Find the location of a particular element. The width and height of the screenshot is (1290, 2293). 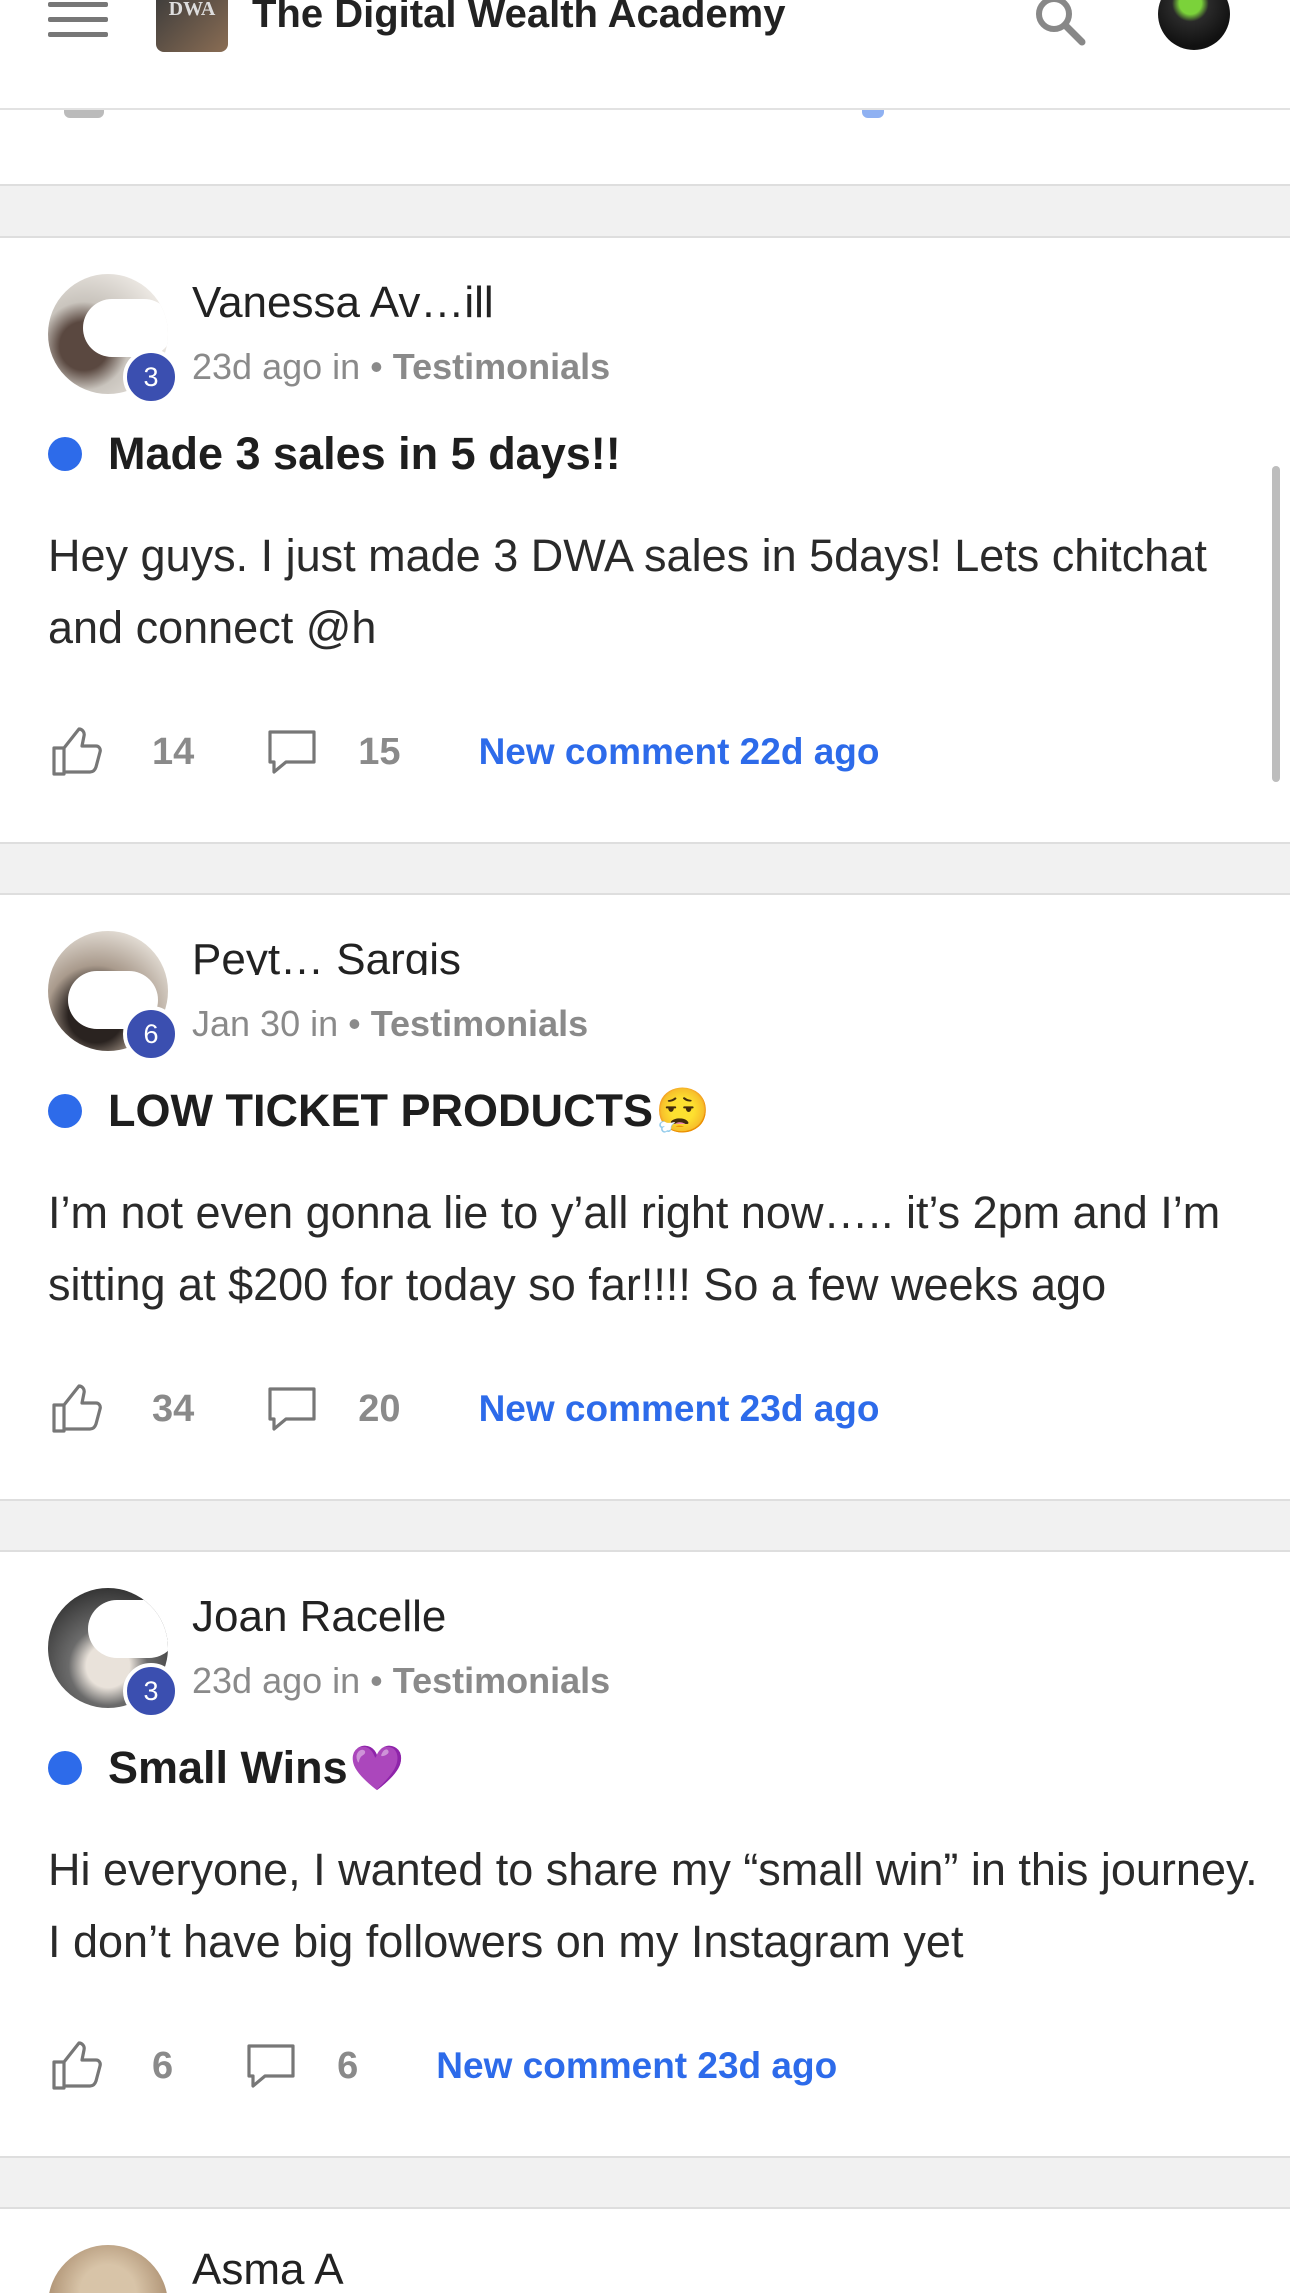

post-title: Small Wins is located at coordinates (228, 1768).